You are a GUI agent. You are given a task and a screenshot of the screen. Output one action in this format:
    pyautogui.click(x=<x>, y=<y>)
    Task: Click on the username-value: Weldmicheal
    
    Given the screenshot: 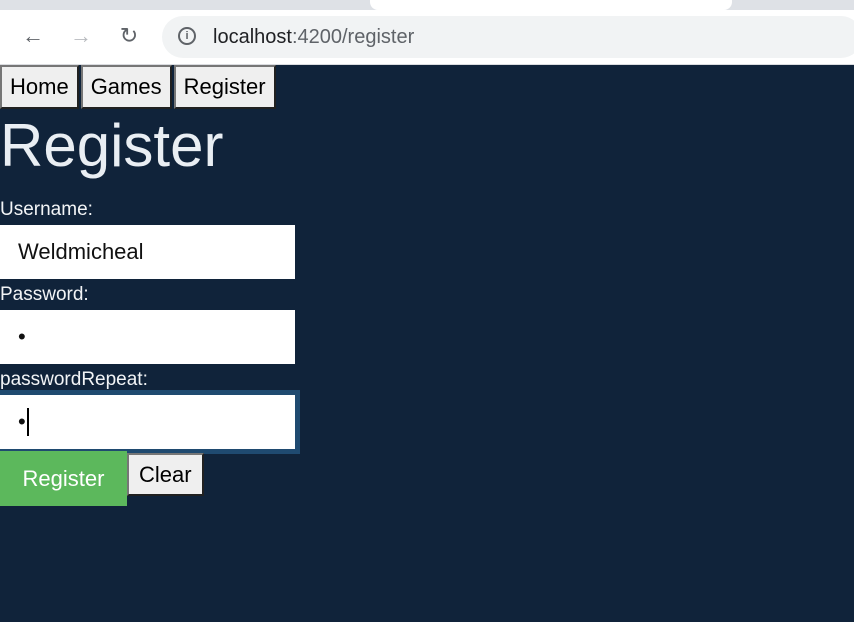 What is the action you would take?
    pyautogui.click(x=81, y=251)
    